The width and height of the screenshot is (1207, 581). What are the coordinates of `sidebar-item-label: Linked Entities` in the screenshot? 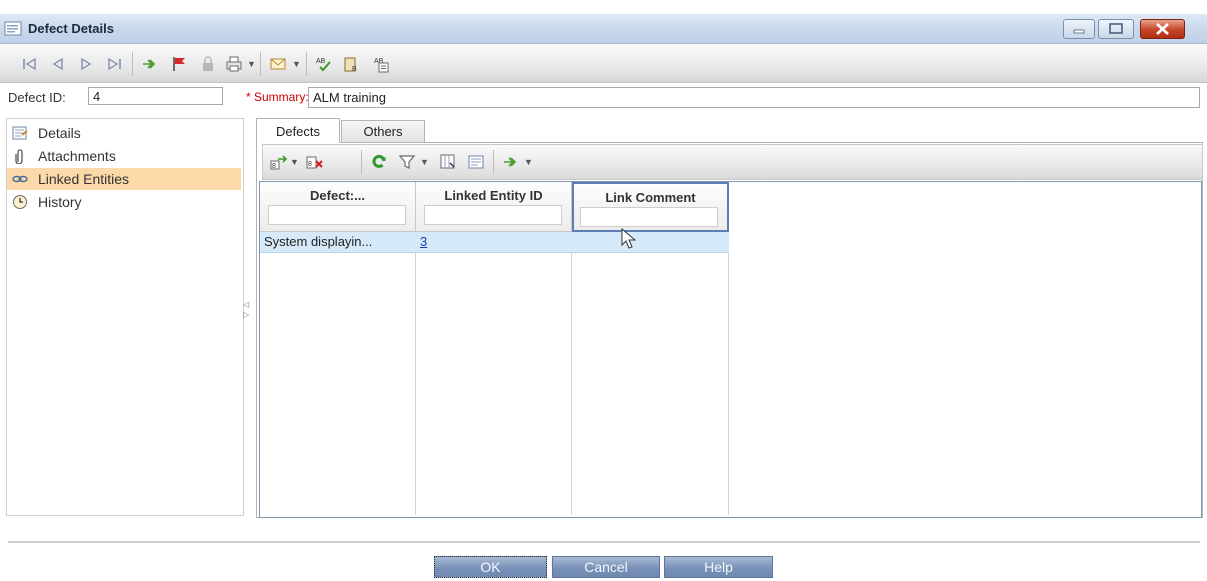 It's located at (84, 179).